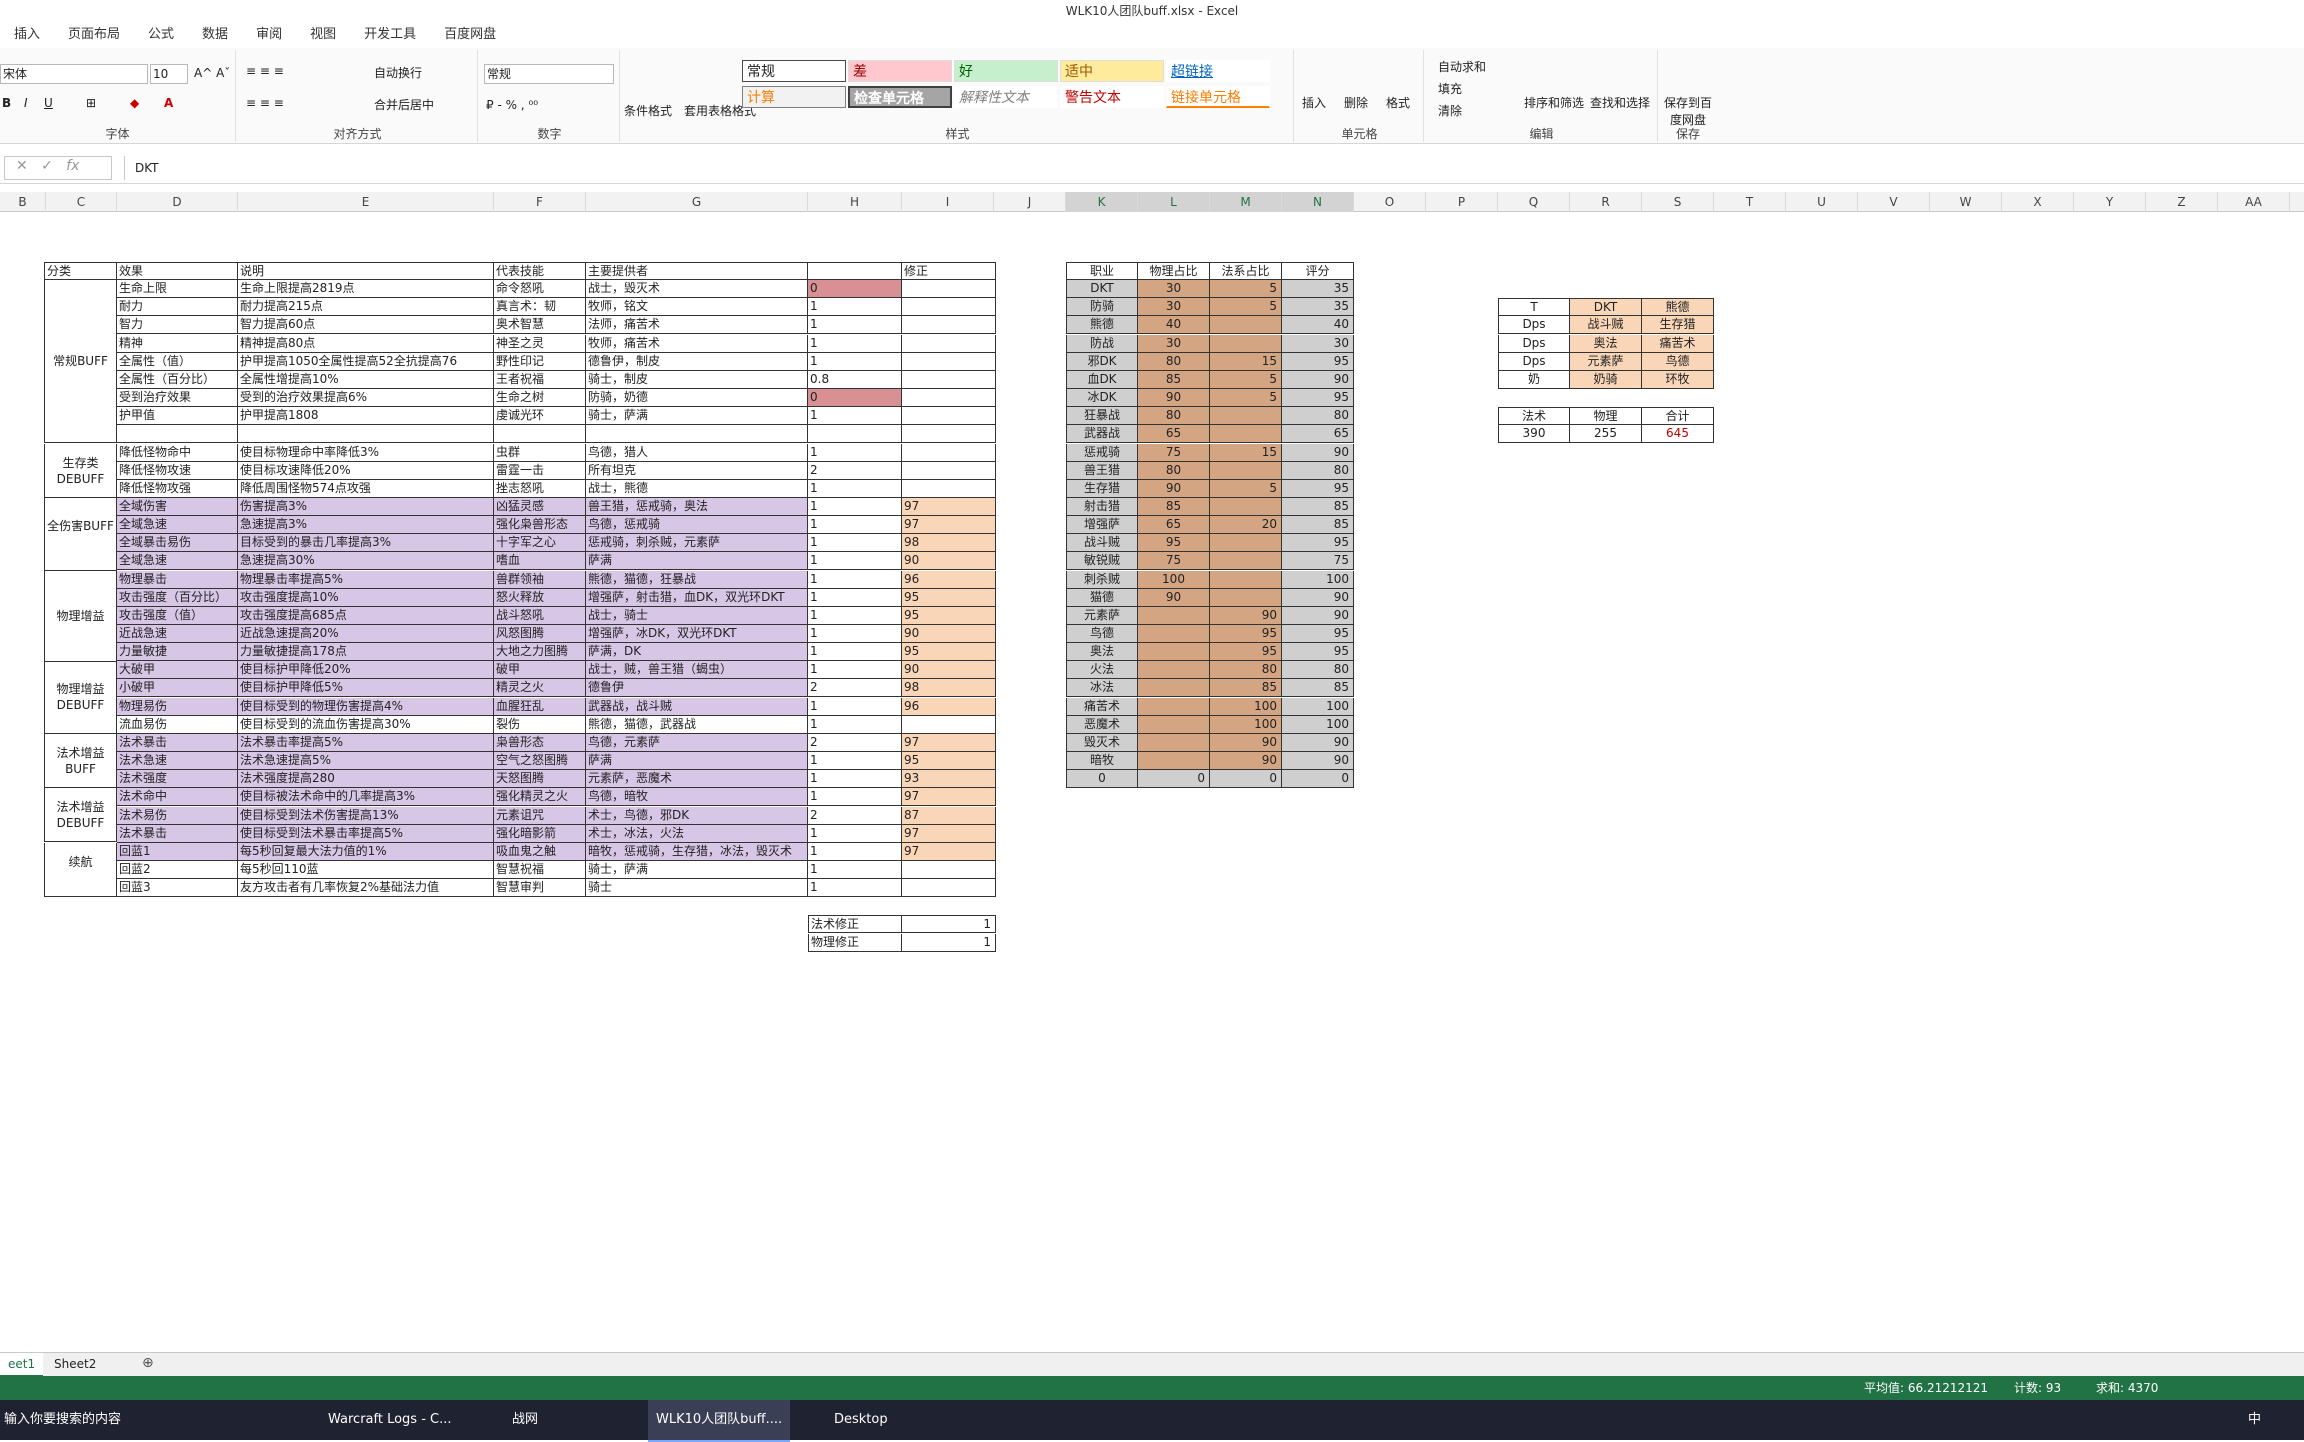 The image size is (2304, 1442). What do you see at coordinates (269, 35) in the screenshot?
I see `tab-review: 审阅` at bounding box center [269, 35].